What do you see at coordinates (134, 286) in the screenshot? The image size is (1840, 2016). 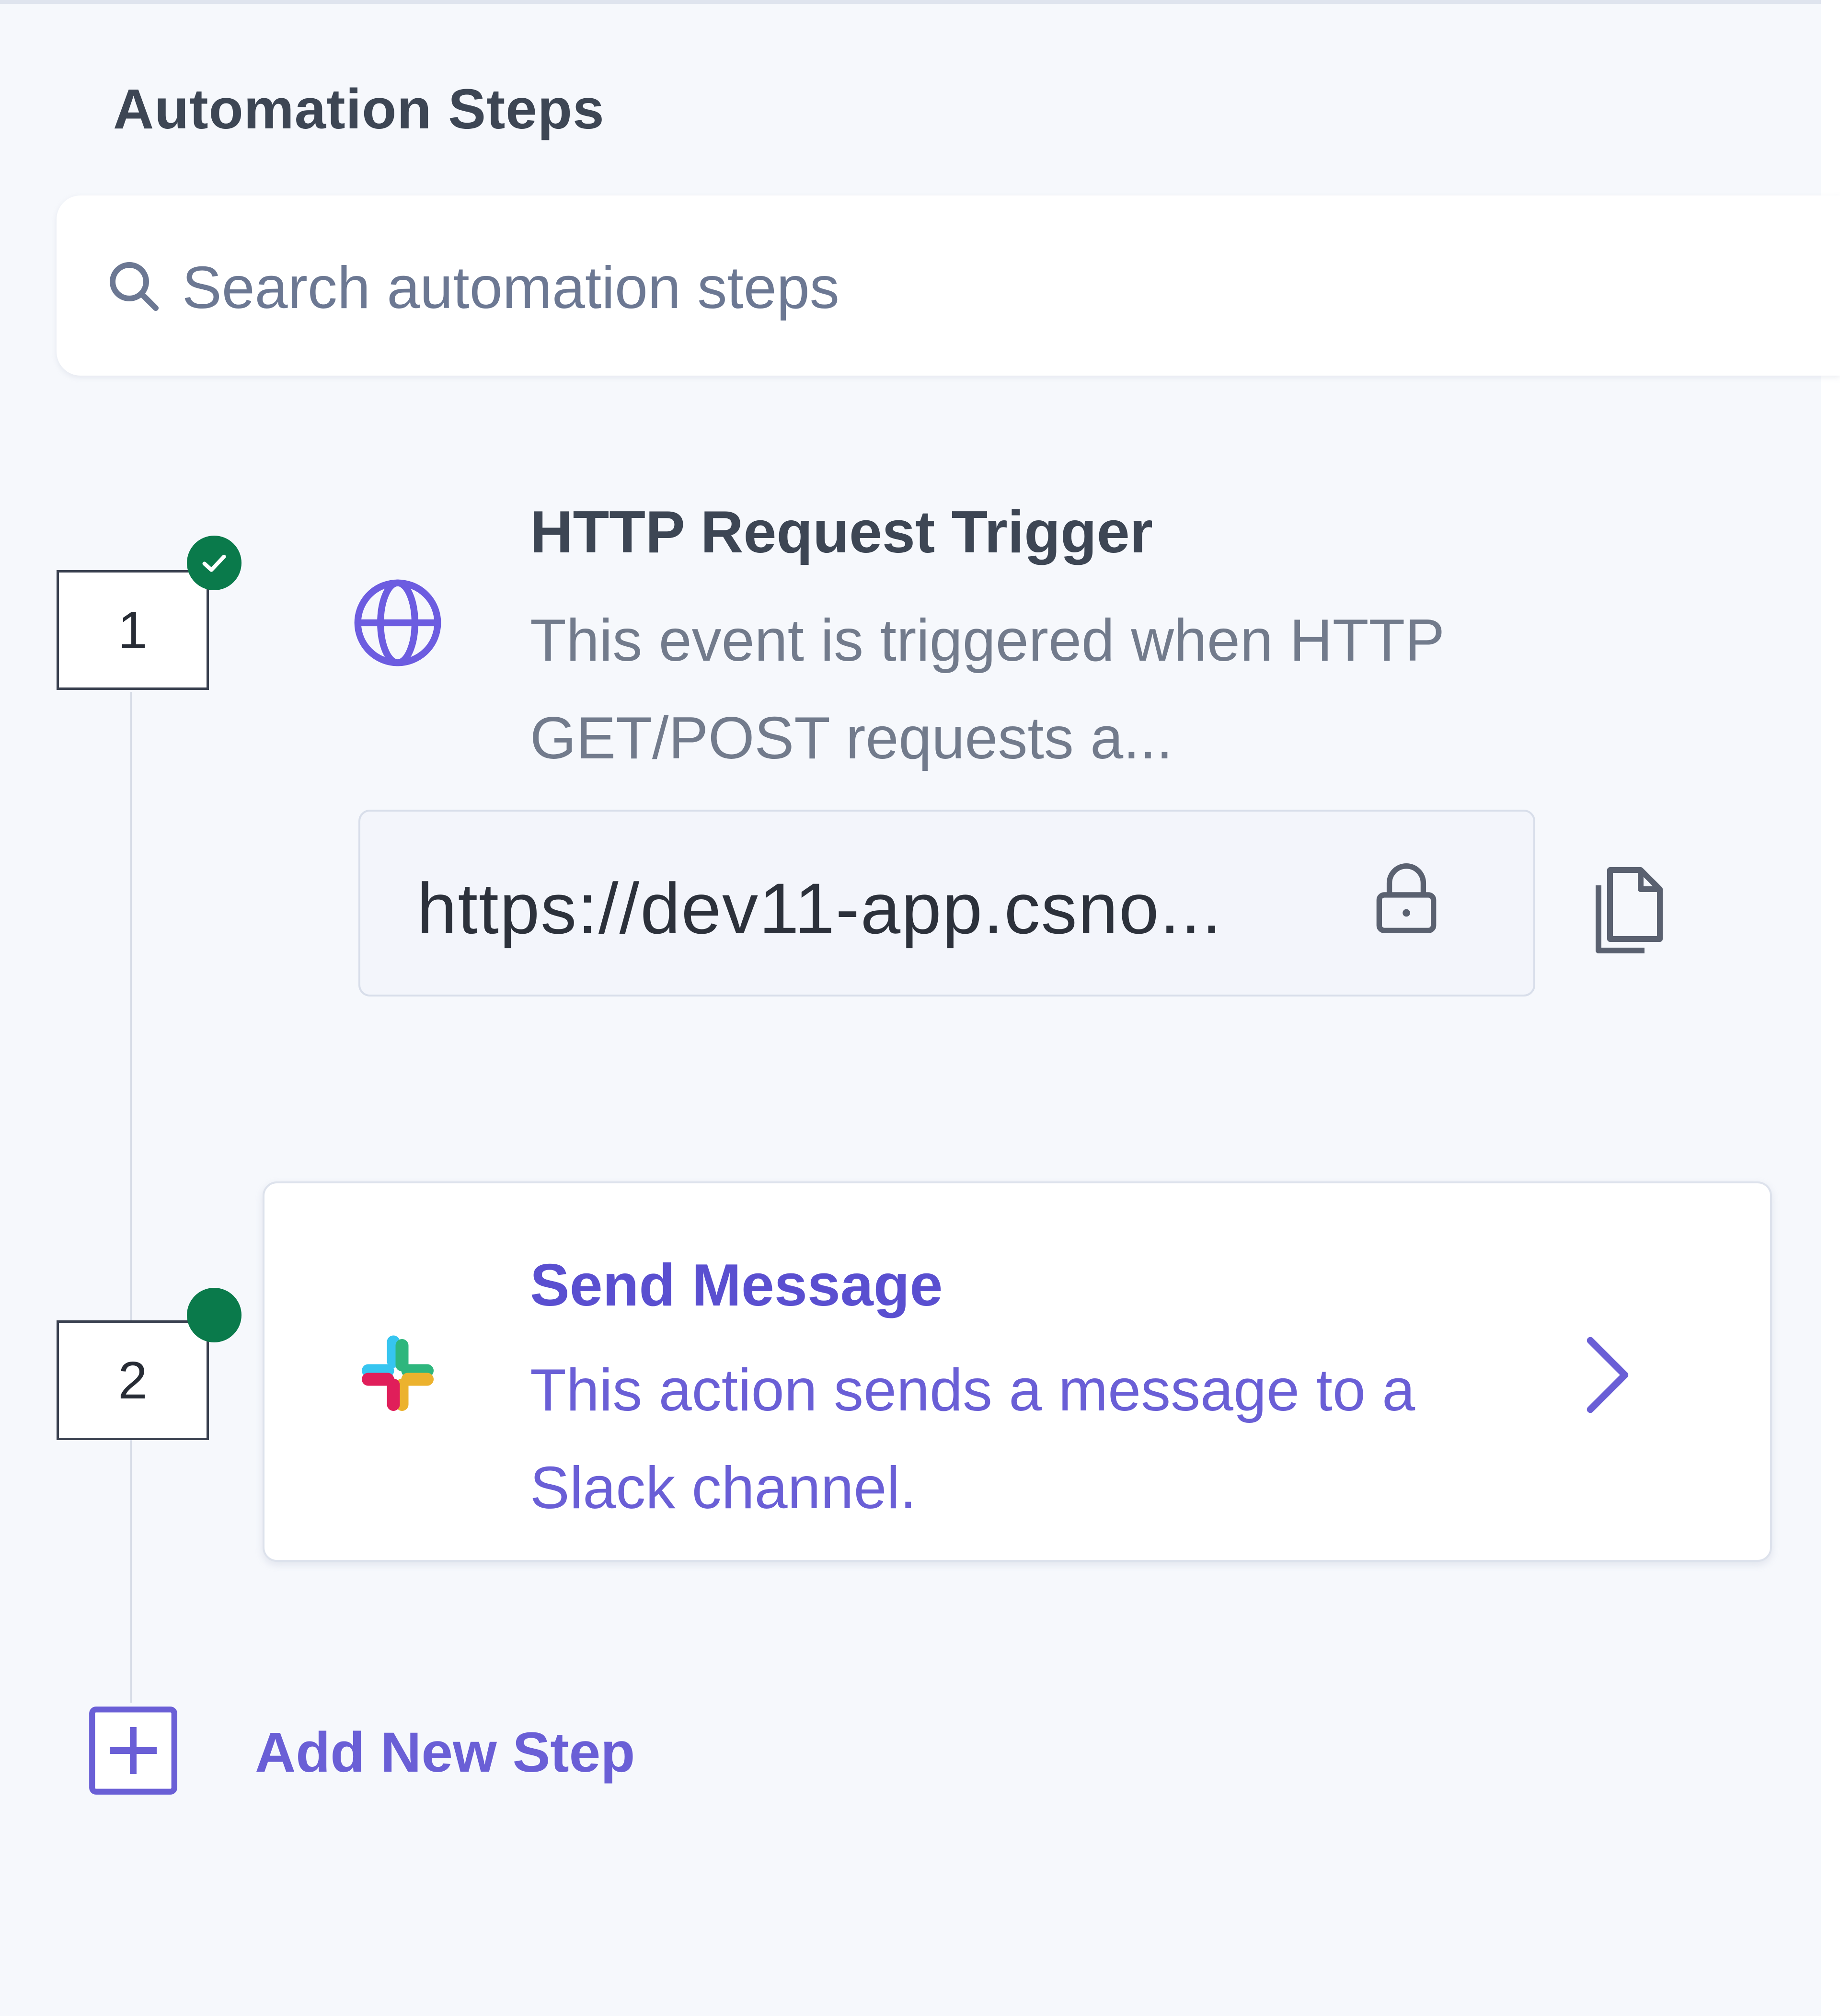 I see `search-icon` at bounding box center [134, 286].